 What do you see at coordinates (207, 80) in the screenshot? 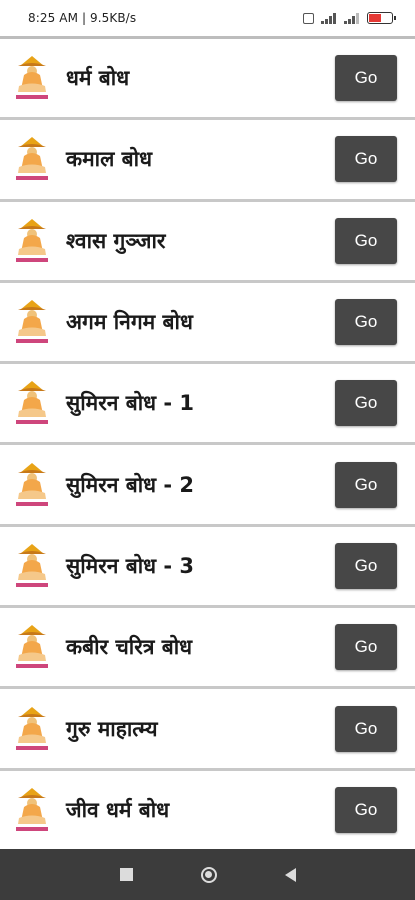
I see `list-item: धर्म बोध Go` at bounding box center [207, 80].